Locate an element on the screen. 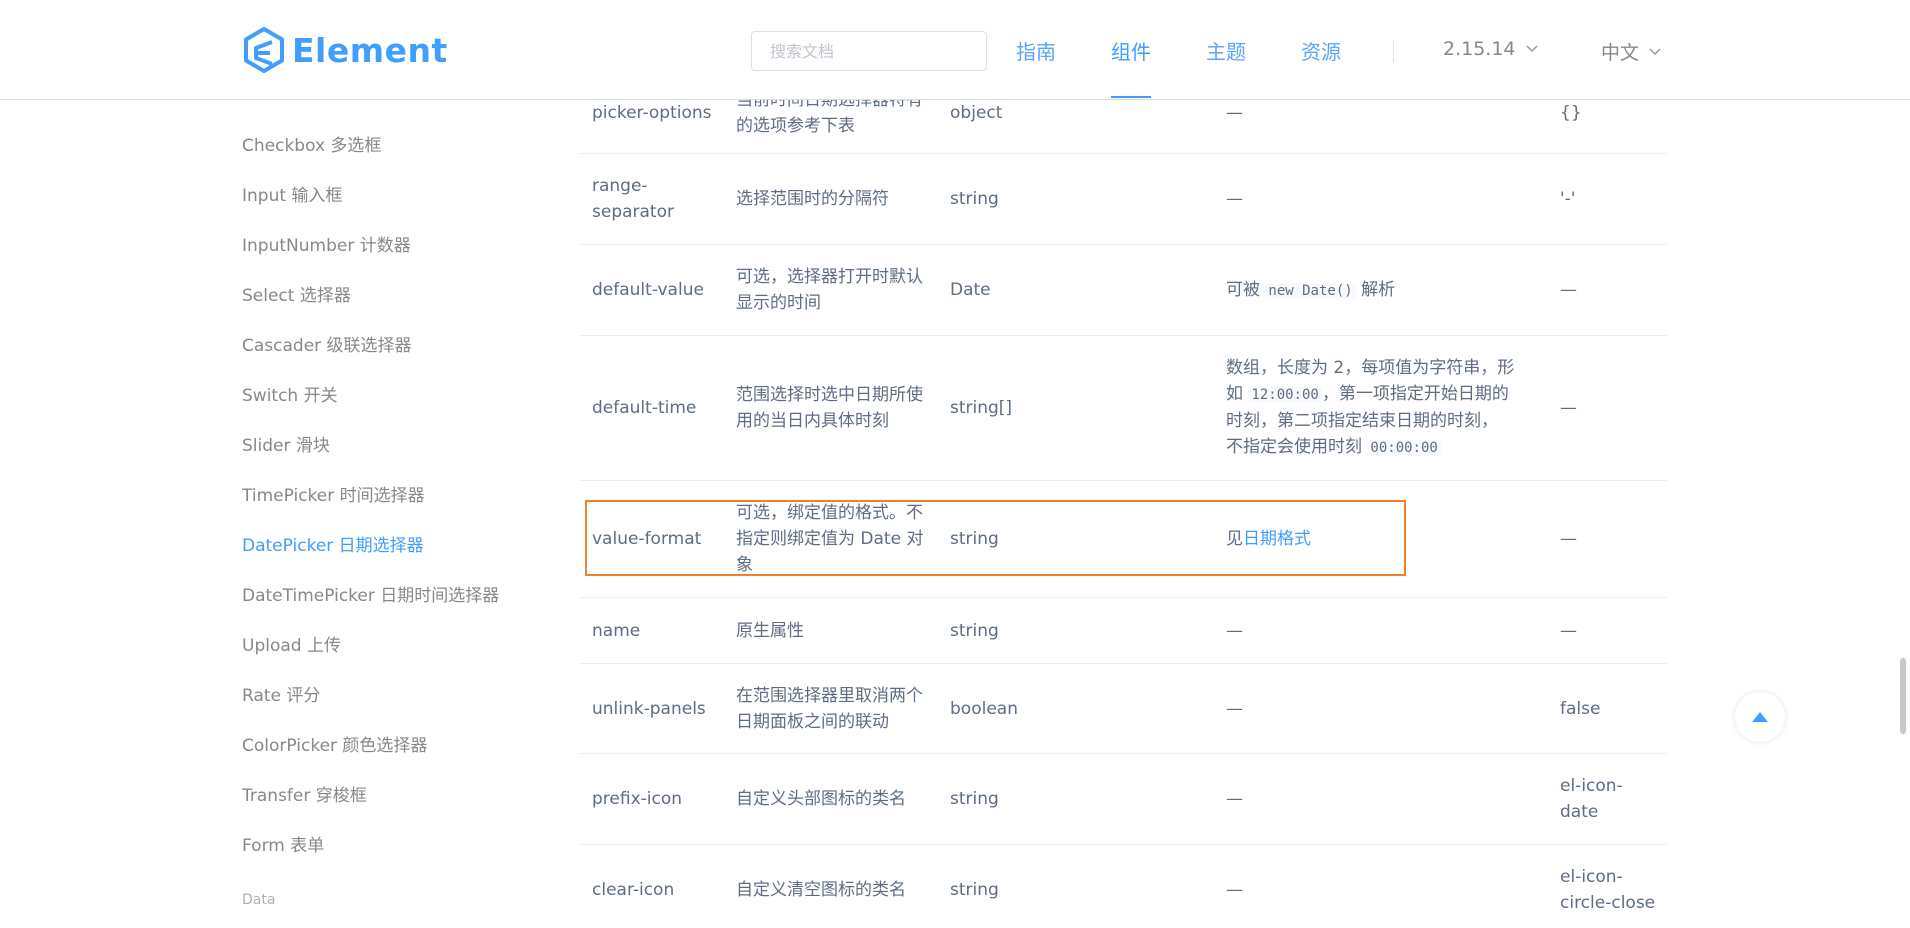 This screenshot has height=928, width=1910. sidebar-group-data: Data is located at coordinates (259, 900).